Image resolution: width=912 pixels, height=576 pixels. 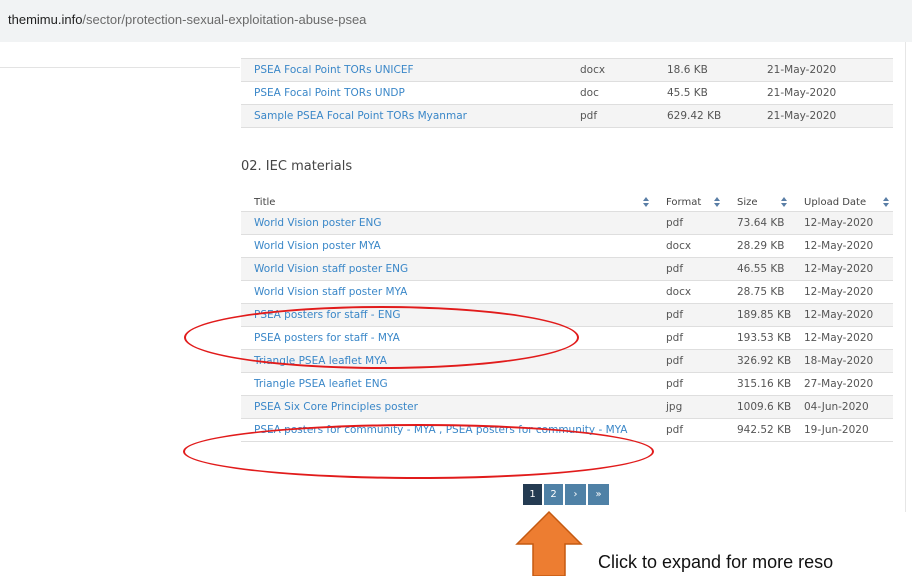 What do you see at coordinates (381, 337) in the screenshot?
I see `highlight-ellipse-staff-posters` at bounding box center [381, 337].